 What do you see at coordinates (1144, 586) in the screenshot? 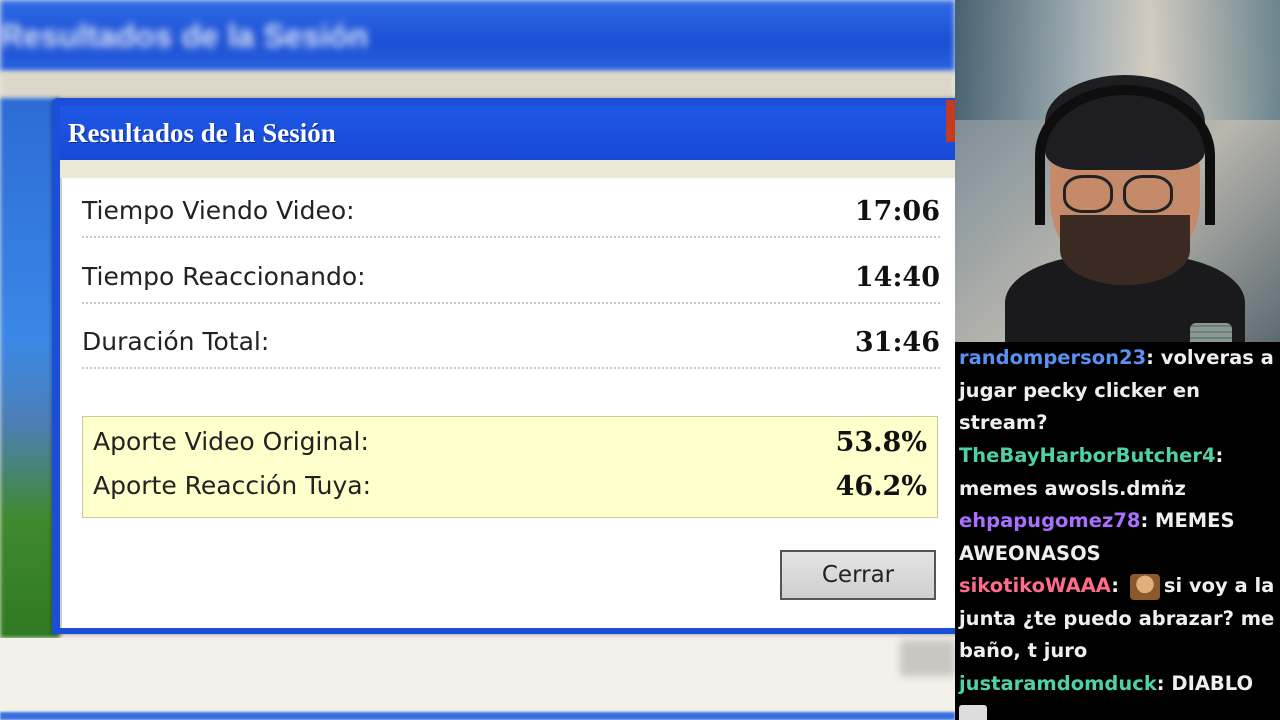
I see `person-emote-icon` at bounding box center [1144, 586].